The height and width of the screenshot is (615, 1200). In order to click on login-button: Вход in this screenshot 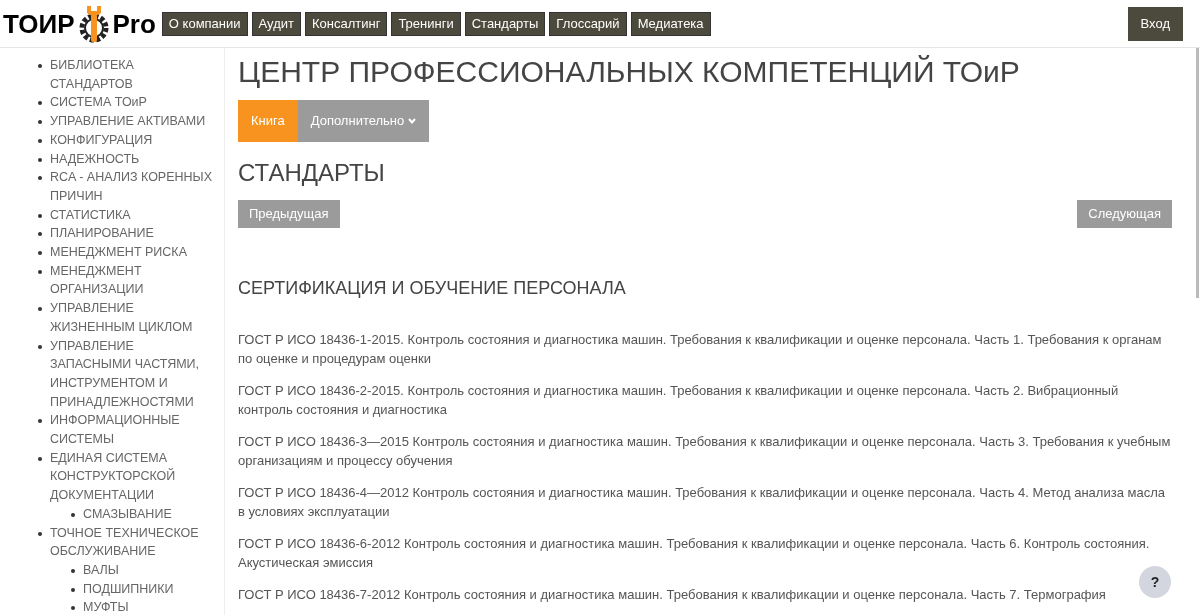, I will do `click(1155, 23)`.